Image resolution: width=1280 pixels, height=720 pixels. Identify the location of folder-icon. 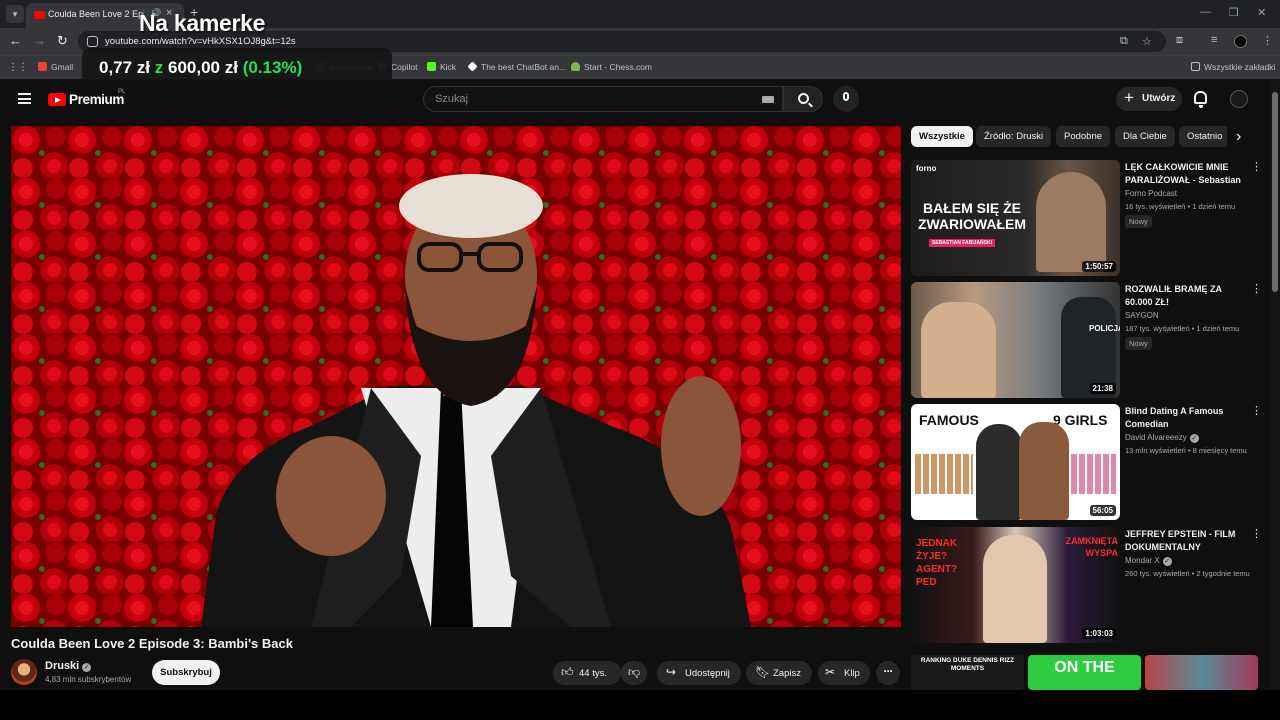
(1195, 66).